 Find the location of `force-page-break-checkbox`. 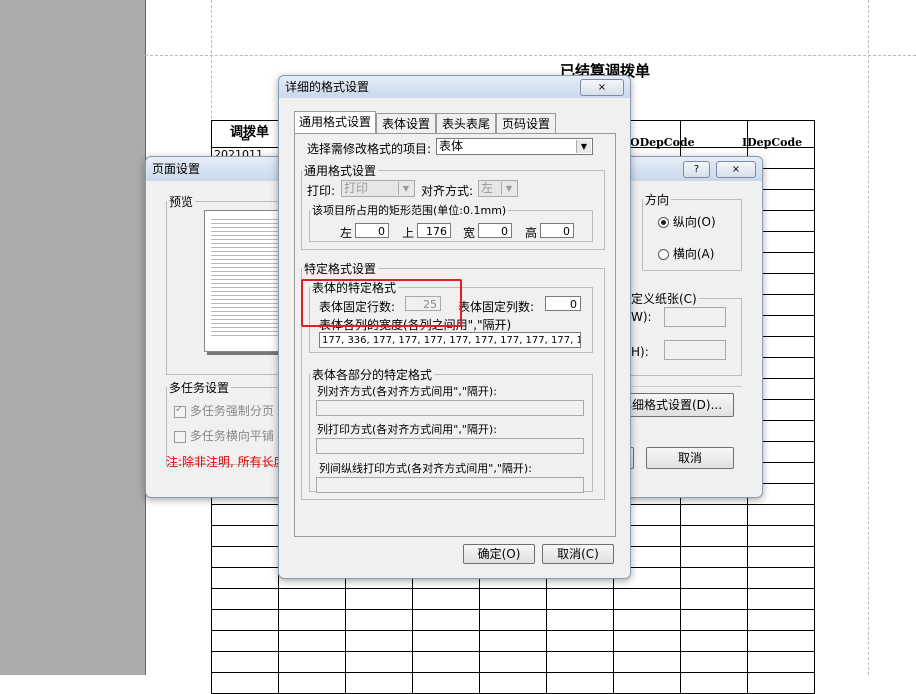

force-page-break-checkbox is located at coordinates (180, 411).